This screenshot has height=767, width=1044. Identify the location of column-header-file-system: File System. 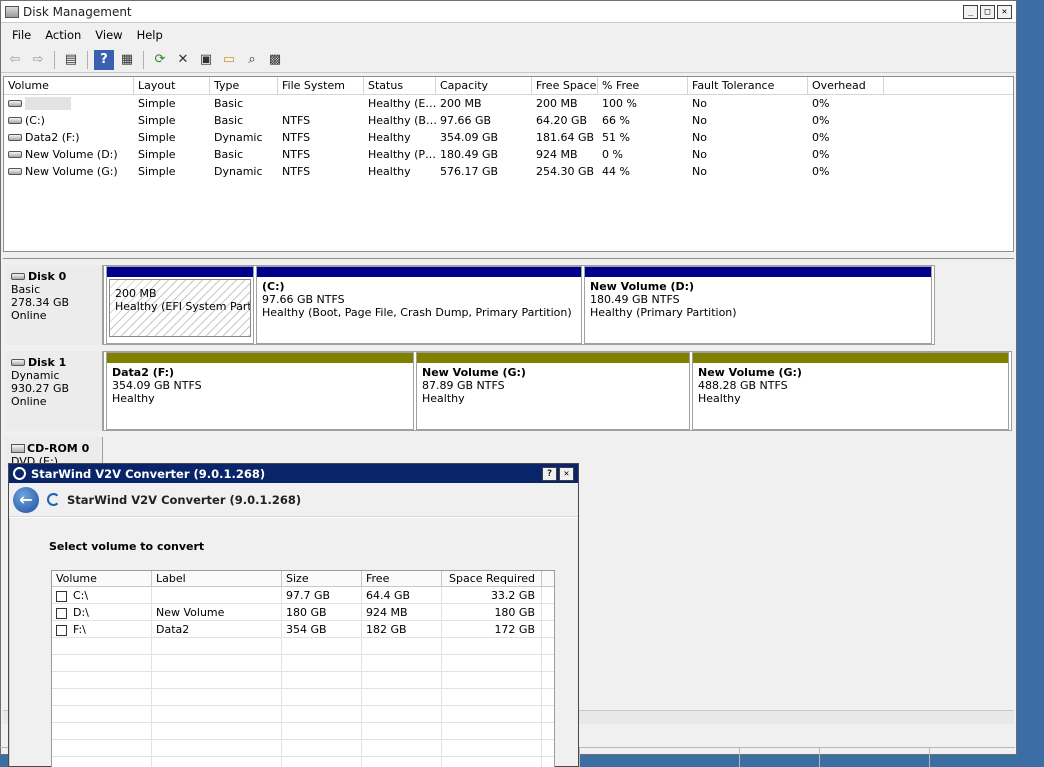
(321, 85).